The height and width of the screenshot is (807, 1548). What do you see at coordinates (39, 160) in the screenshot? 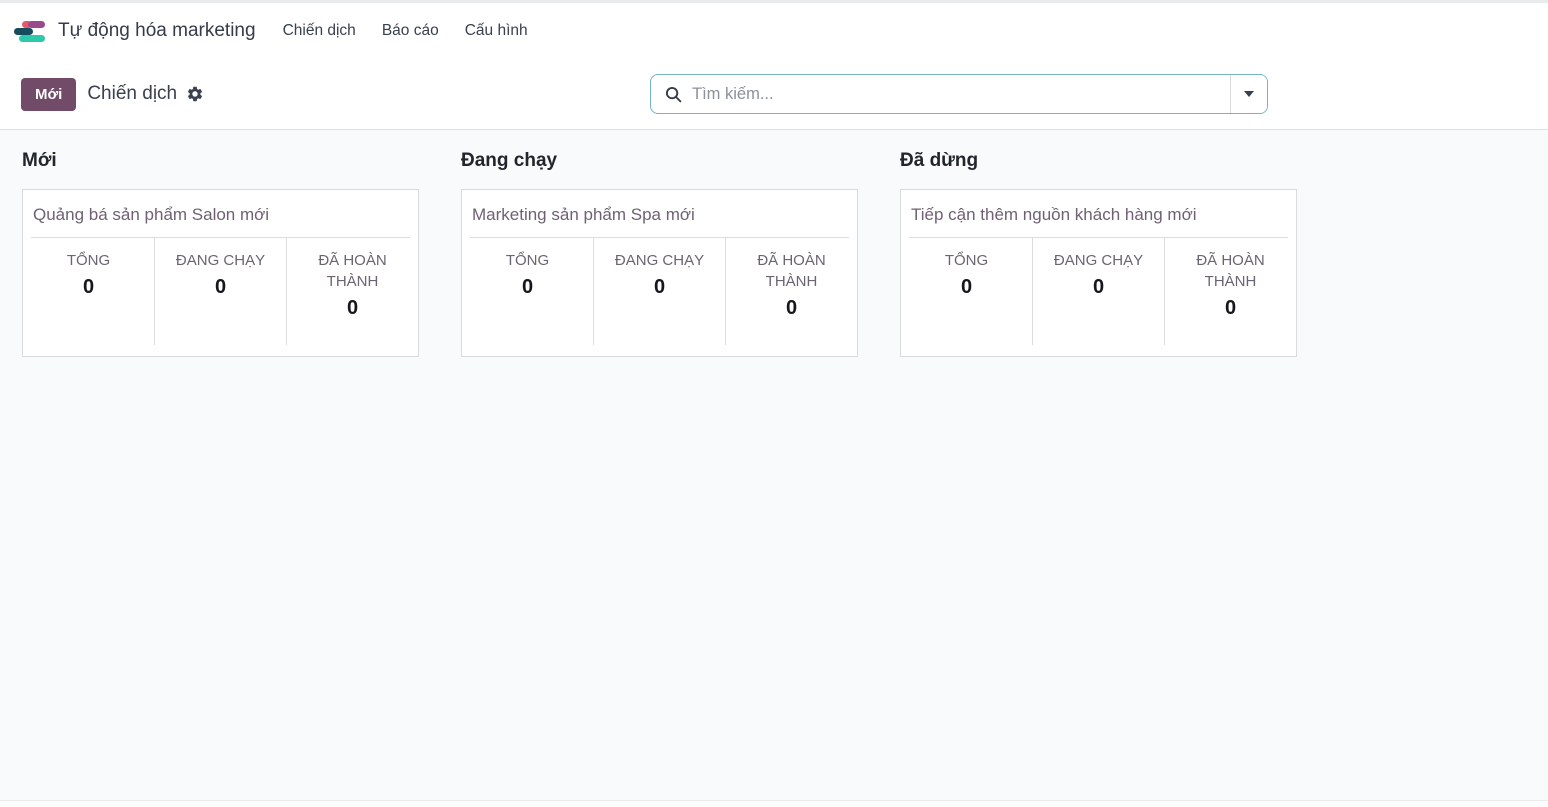
I see `column-title: Mới` at bounding box center [39, 160].